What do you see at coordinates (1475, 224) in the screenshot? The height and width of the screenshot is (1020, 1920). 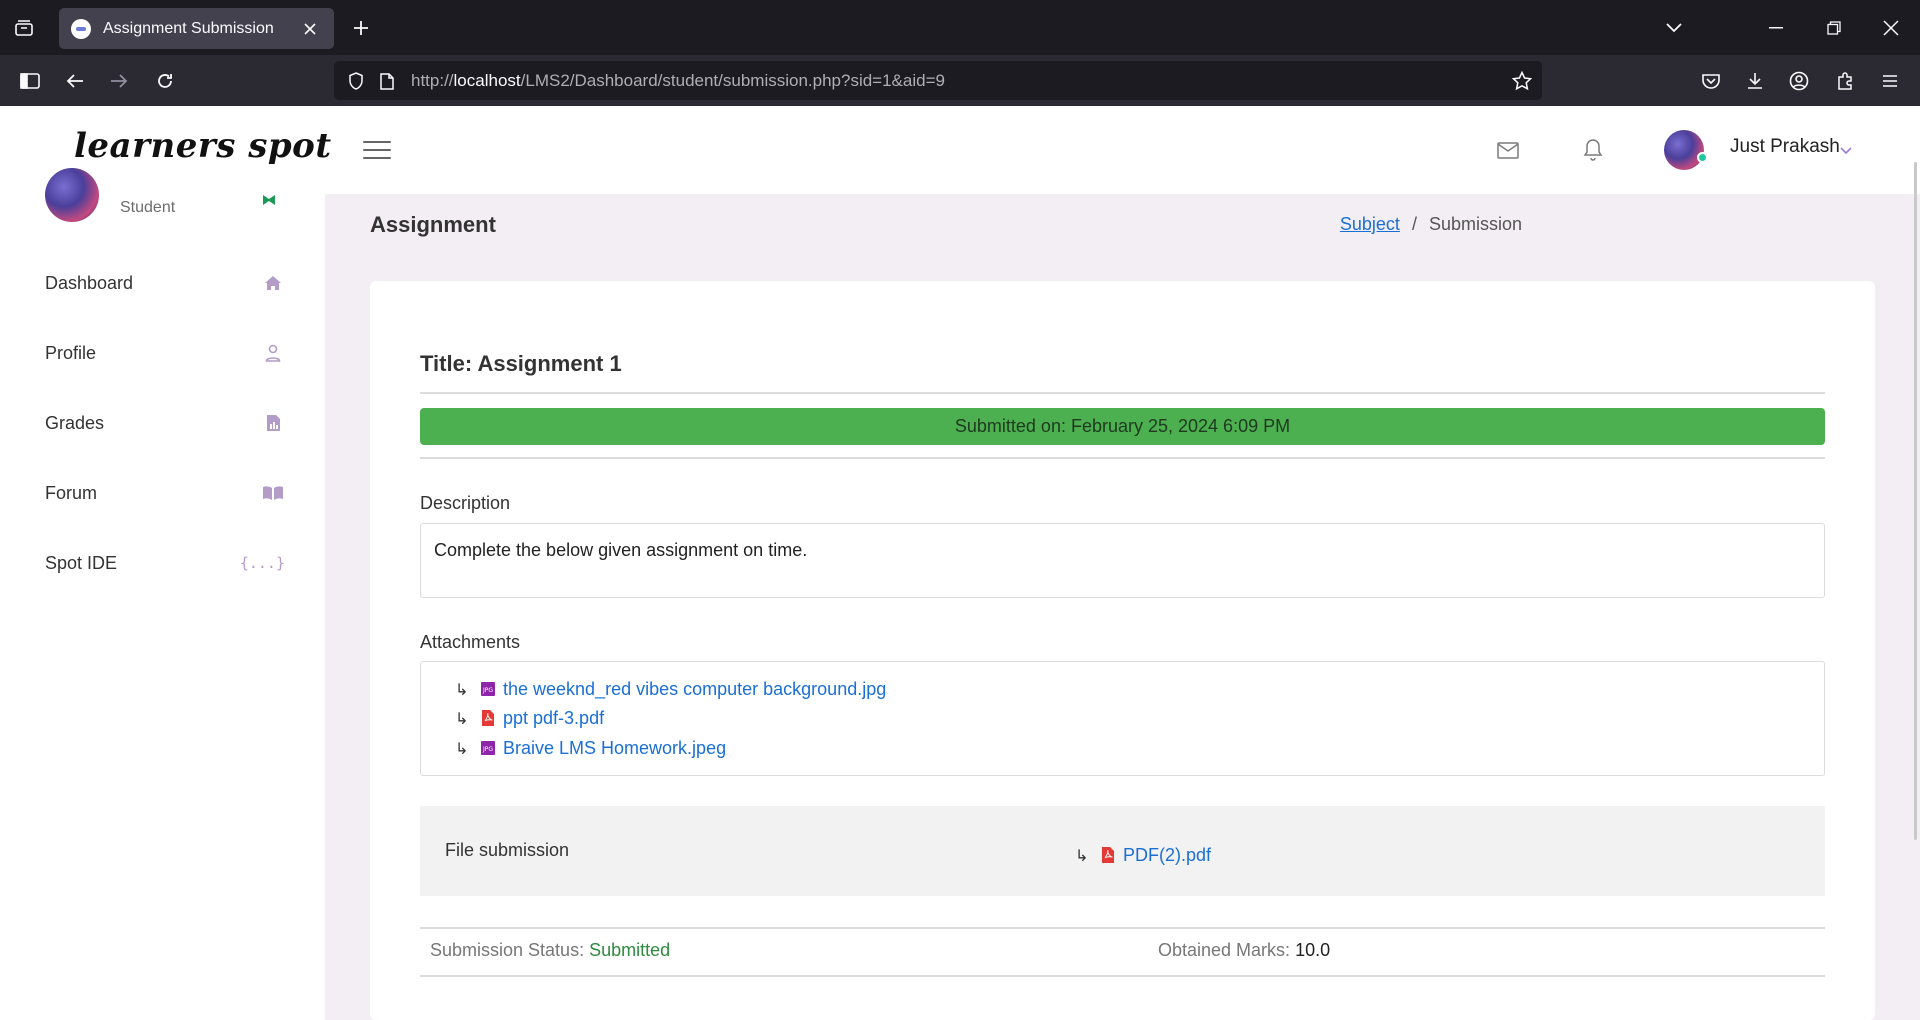 I see `breadcrumb-current: Submission` at bounding box center [1475, 224].